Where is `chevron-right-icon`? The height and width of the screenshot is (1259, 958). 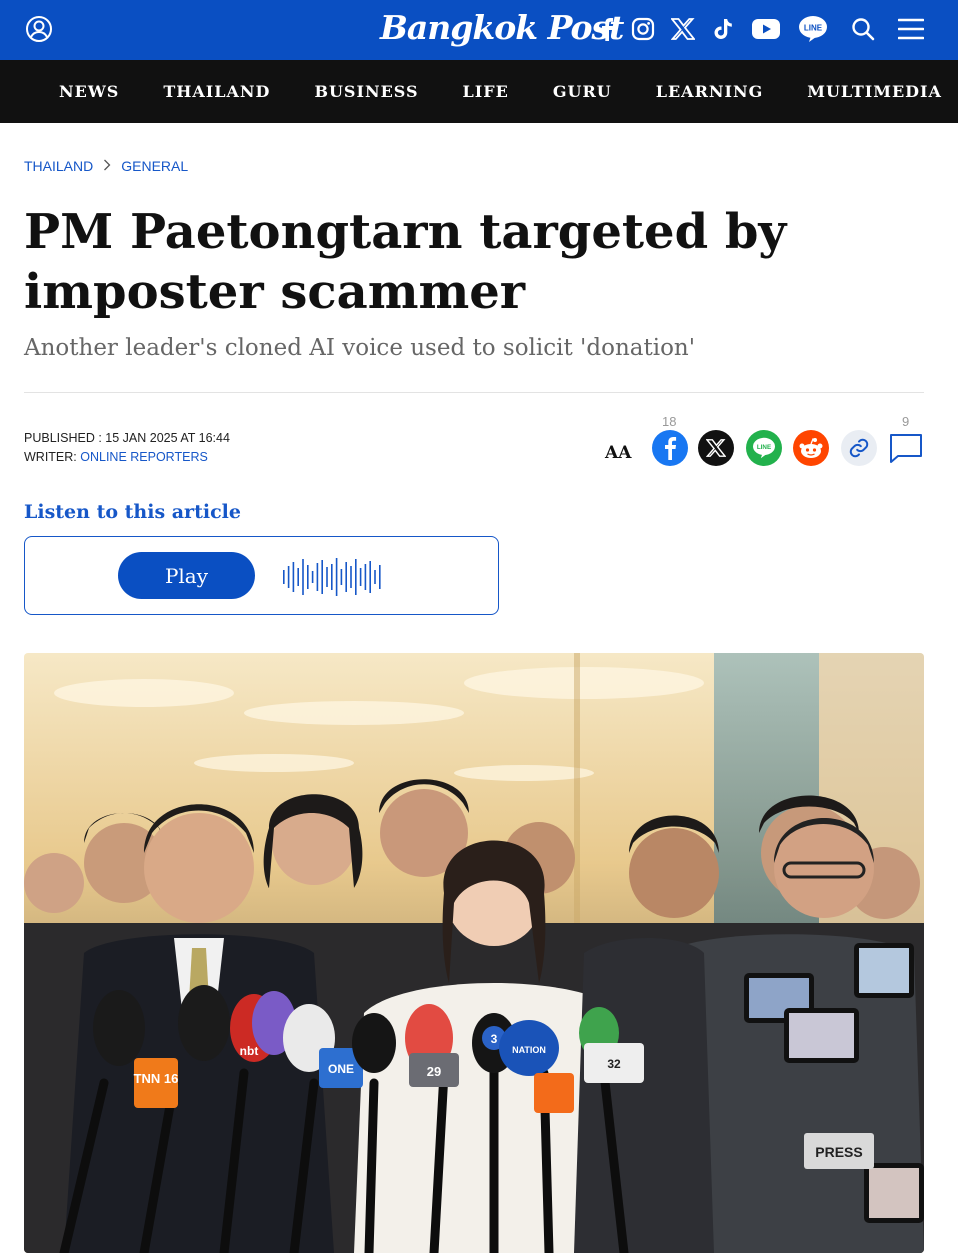 chevron-right-icon is located at coordinates (107, 166).